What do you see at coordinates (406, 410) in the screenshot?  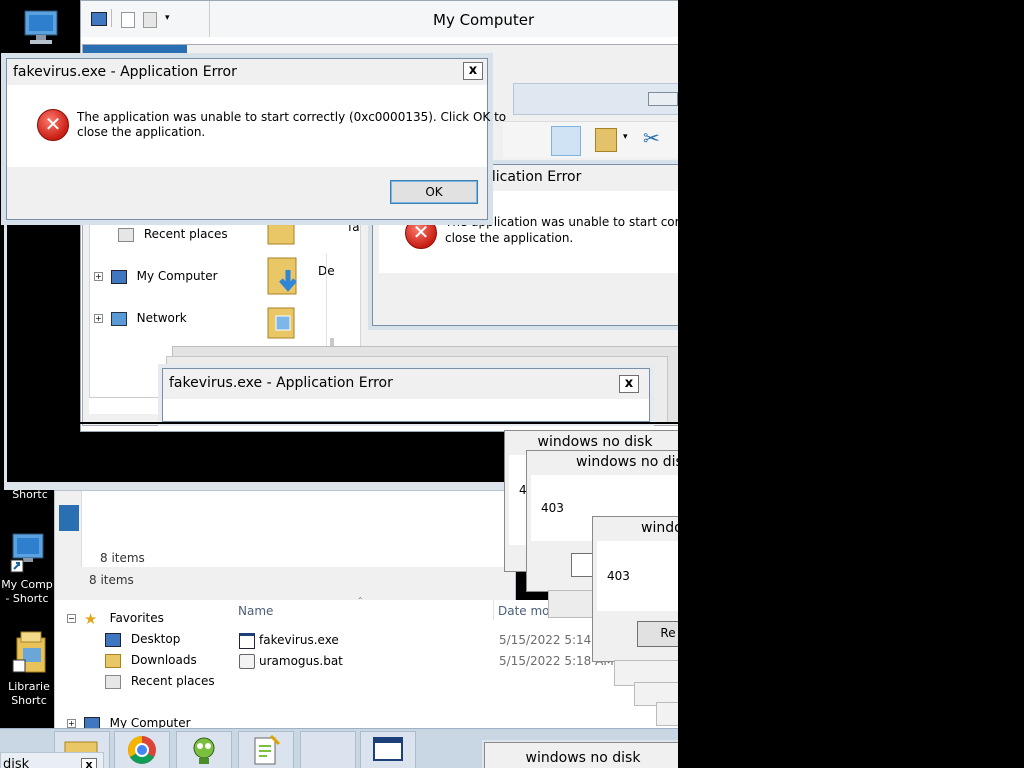 I see `dialog-body` at bounding box center [406, 410].